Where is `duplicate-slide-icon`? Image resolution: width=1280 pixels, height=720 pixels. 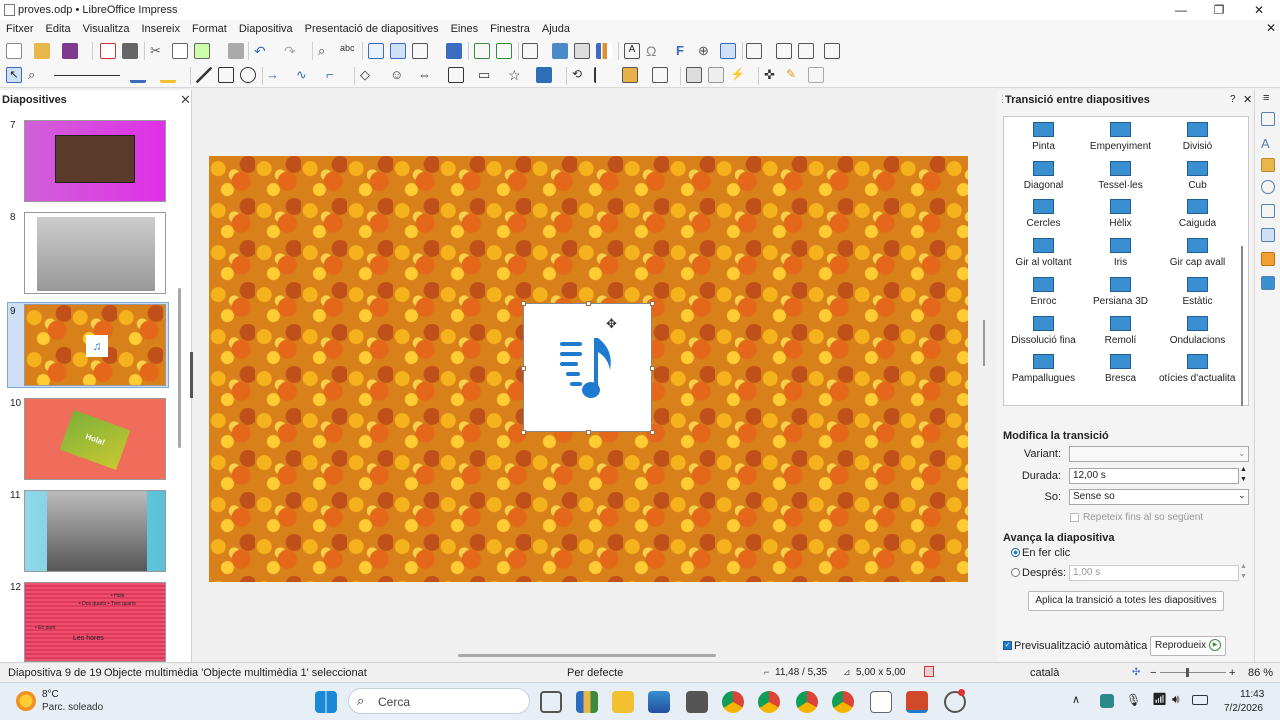
duplicate-slide-icon is located at coordinates (784, 51).